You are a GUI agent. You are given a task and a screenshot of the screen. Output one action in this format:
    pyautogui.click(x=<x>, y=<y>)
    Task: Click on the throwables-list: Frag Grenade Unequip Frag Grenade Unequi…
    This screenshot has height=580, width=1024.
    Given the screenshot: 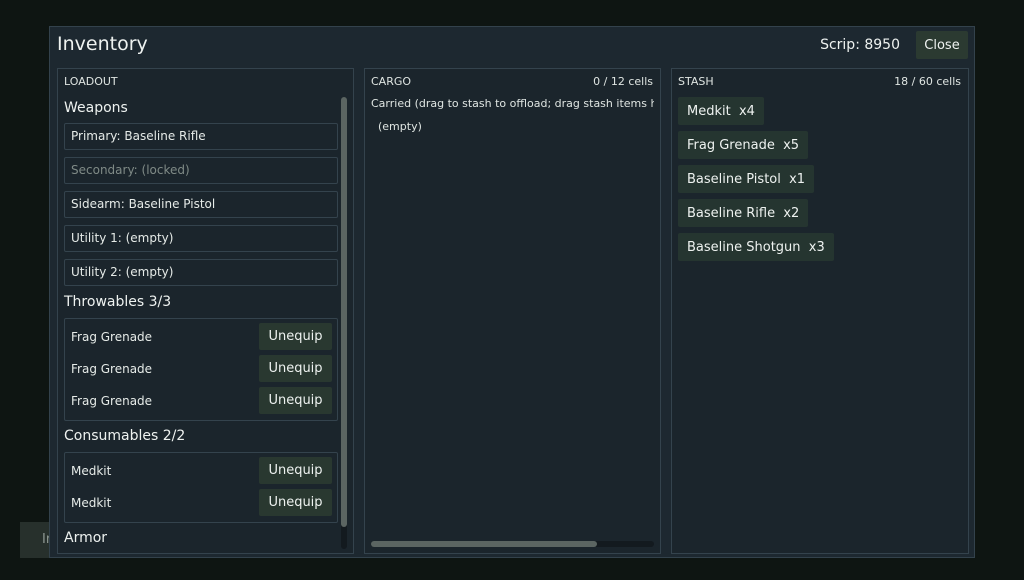 What is the action you would take?
    pyautogui.click(x=201, y=369)
    